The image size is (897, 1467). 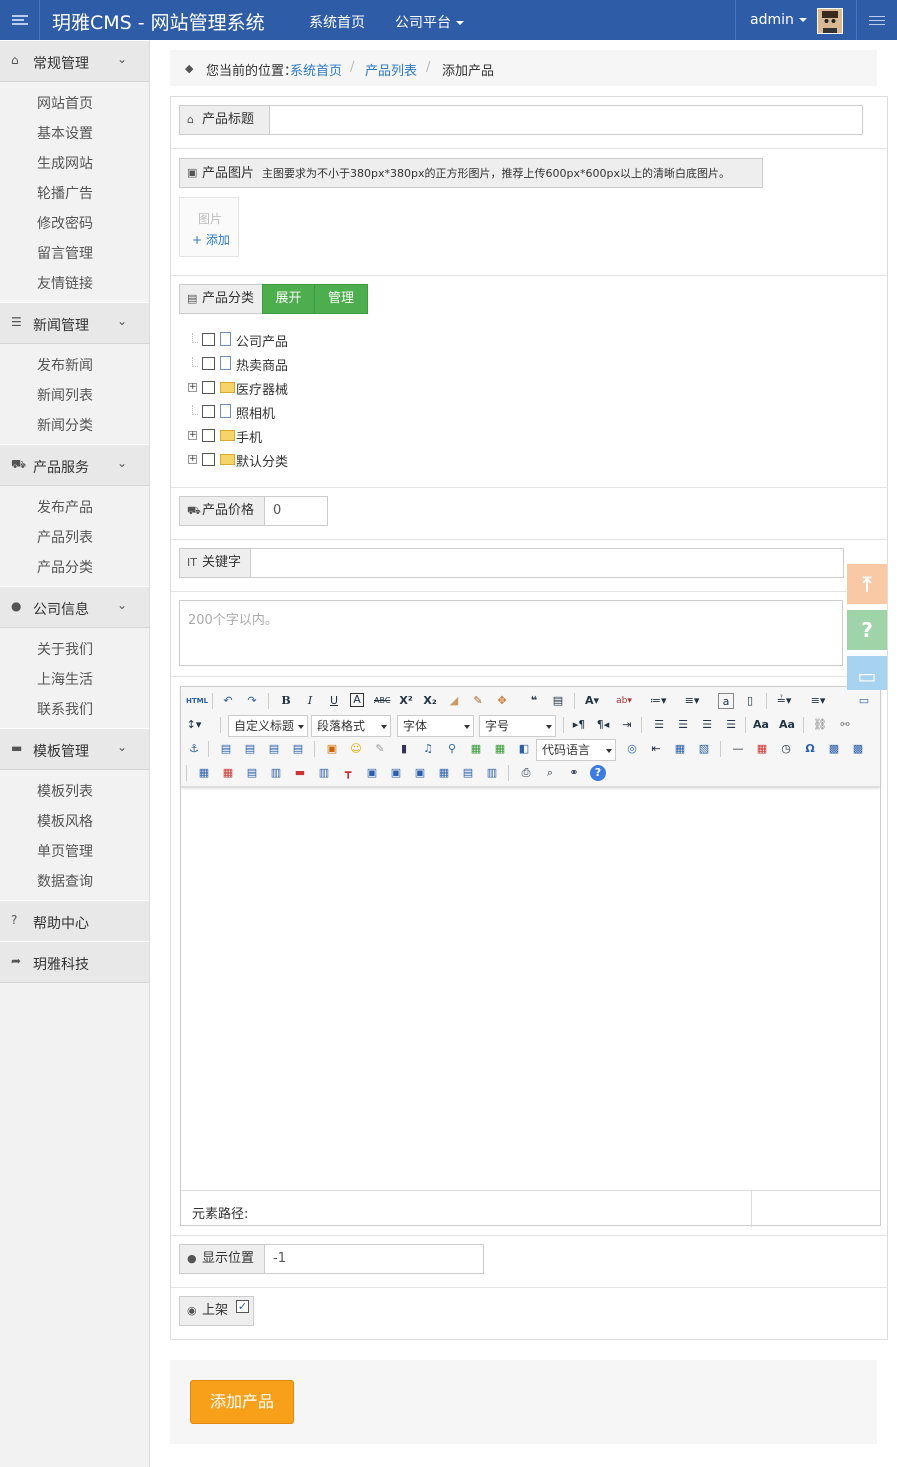 What do you see at coordinates (810, 749) in the screenshot?
I see `special-char-icon: Ω` at bounding box center [810, 749].